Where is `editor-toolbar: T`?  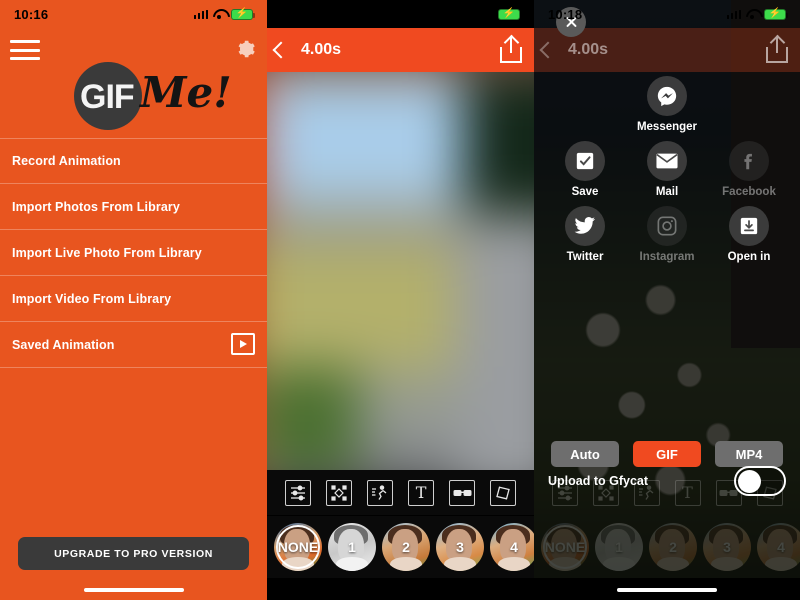 editor-toolbar: T is located at coordinates (400, 492).